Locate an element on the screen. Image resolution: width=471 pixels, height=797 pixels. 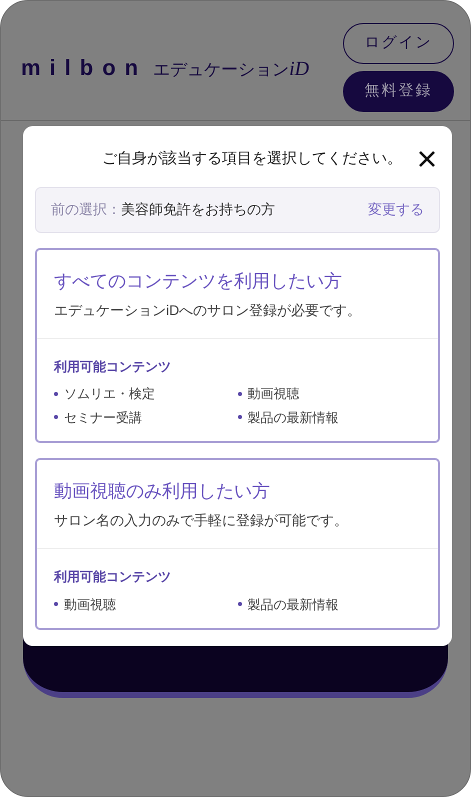
logo: milbon エデュケーションiD is located at coordinates (165, 67).